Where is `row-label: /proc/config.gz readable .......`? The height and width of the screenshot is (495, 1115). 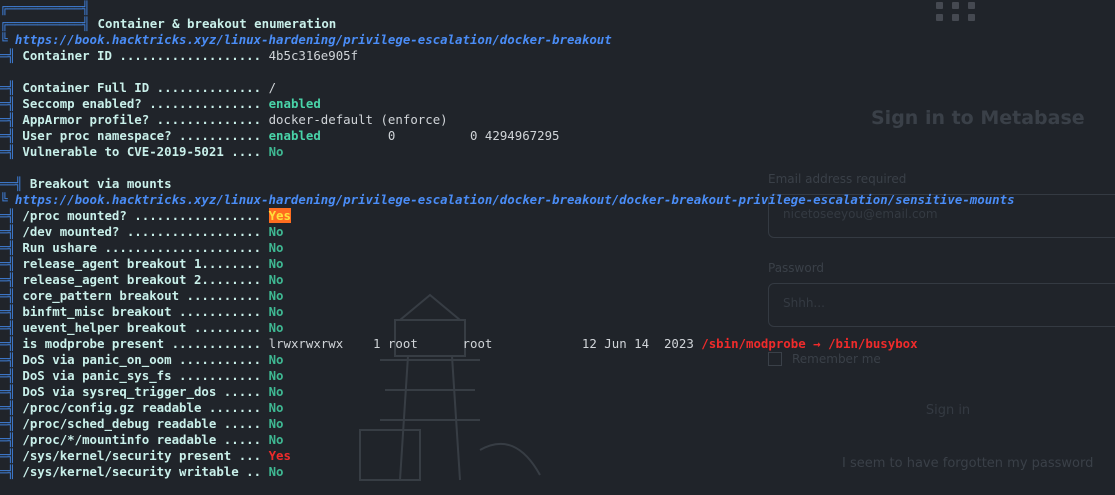 row-label: /proc/config.gz readable ....... is located at coordinates (142, 407).